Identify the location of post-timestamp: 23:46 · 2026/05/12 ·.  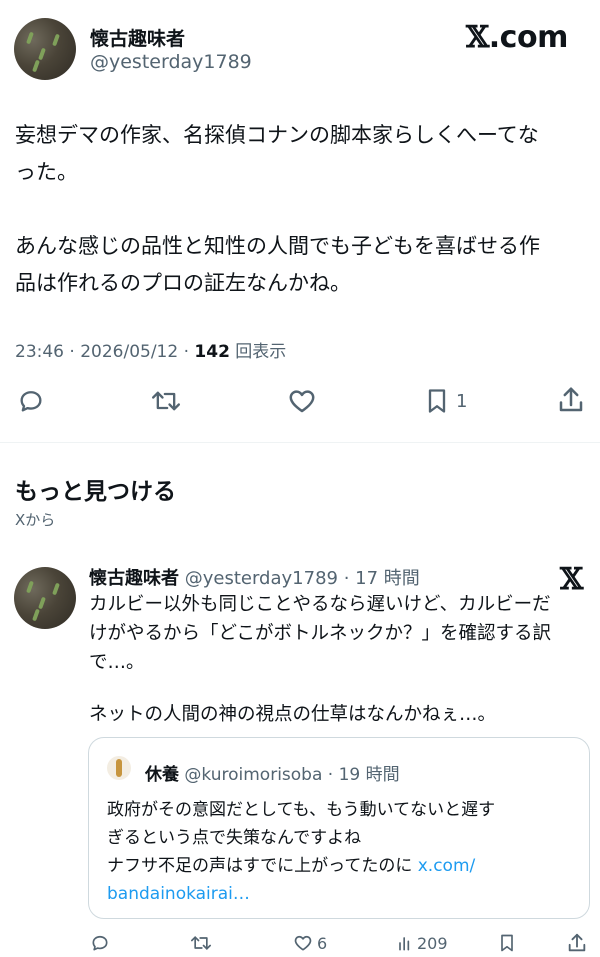
(104, 352).